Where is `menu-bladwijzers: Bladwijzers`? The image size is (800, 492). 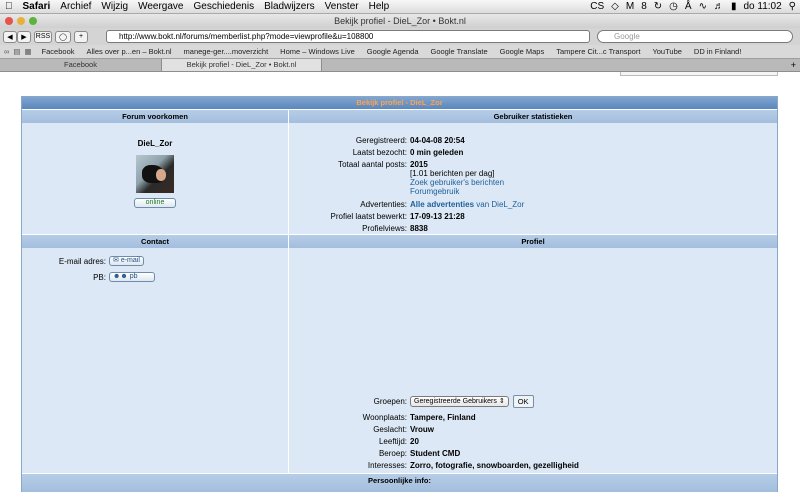 menu-bladwijzers: Bladwijzers is located at coordinates (289, 6).